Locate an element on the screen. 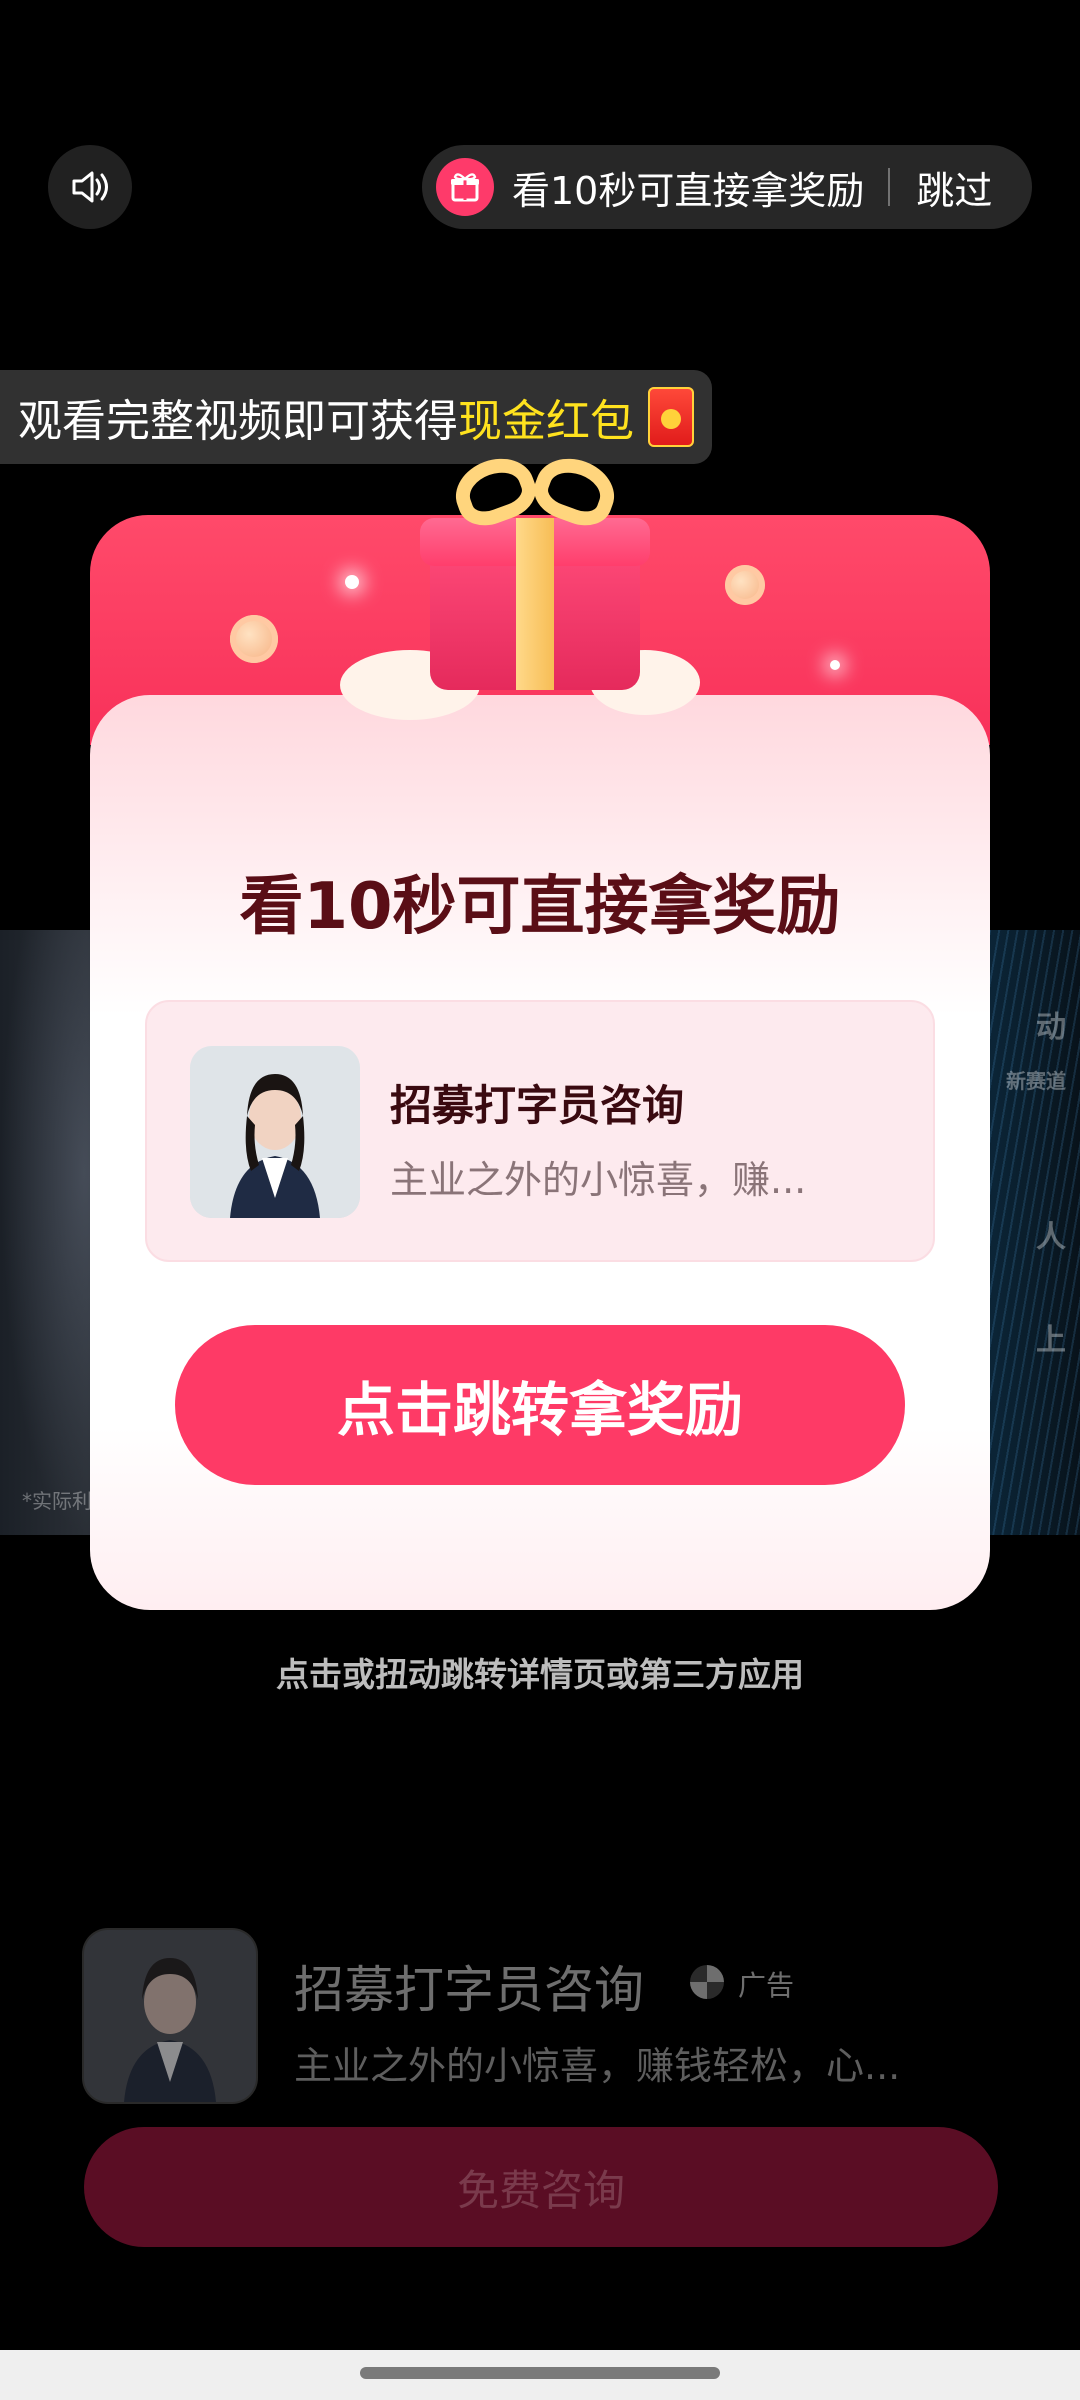 The image size is (1080, 2400). bottom-ad-avatar is located at coordinates (170, 2016).